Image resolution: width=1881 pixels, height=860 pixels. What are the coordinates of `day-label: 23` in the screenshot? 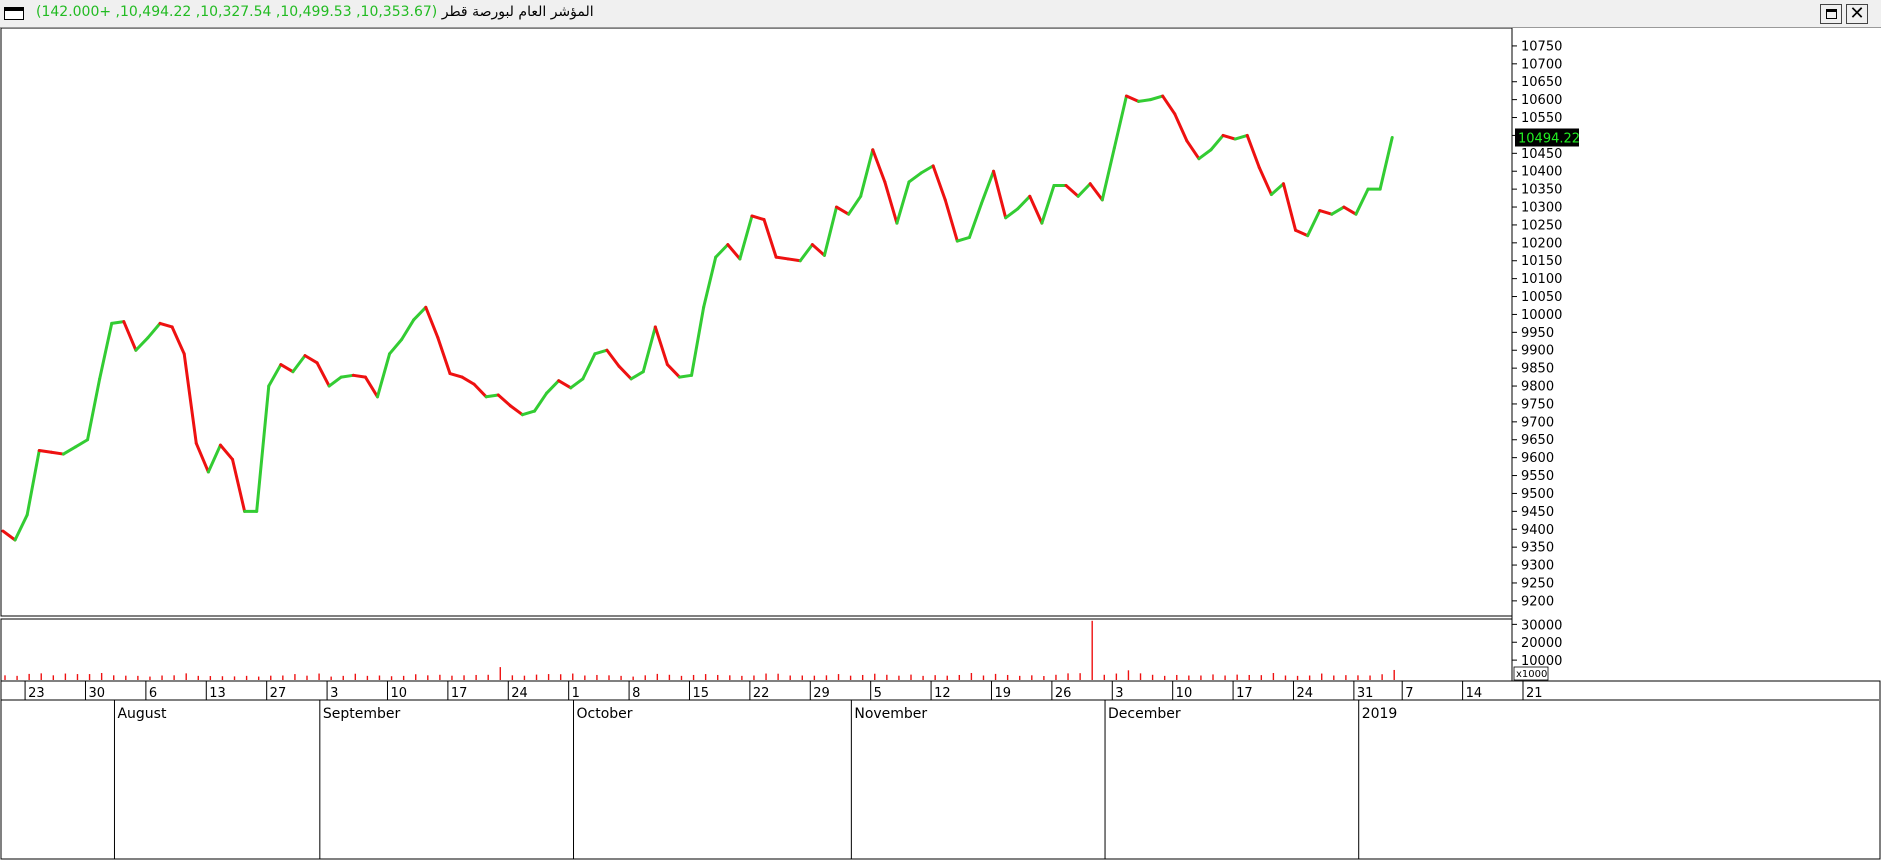 It's located at (36, 693).